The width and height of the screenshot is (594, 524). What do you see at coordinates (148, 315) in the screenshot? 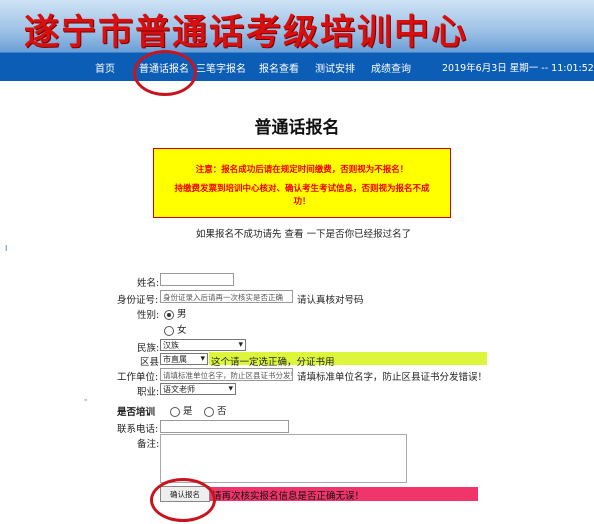
I see `gender-label: 性别:` at bounding box center [148, 315].